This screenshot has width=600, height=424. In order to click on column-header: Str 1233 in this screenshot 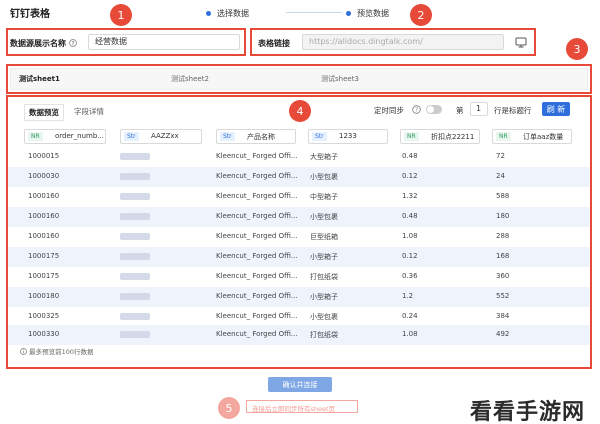, I will do `click(348, 136)`.